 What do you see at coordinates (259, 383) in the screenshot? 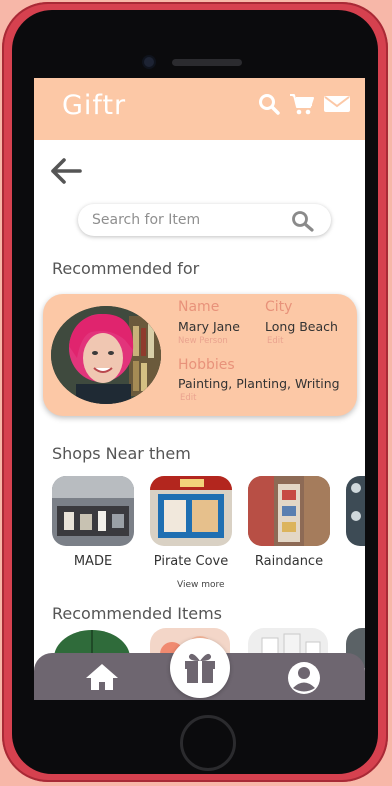
I see `person-hobbies: Painting, Planting, Writing` at bounding box center [259, 383].